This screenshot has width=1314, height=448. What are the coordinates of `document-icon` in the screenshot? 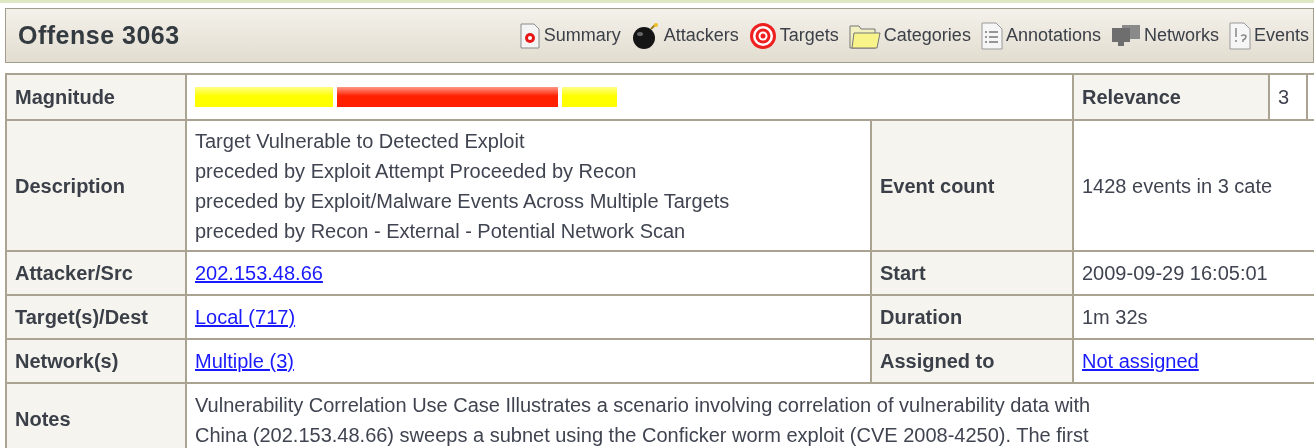 It's located at (529, 35).